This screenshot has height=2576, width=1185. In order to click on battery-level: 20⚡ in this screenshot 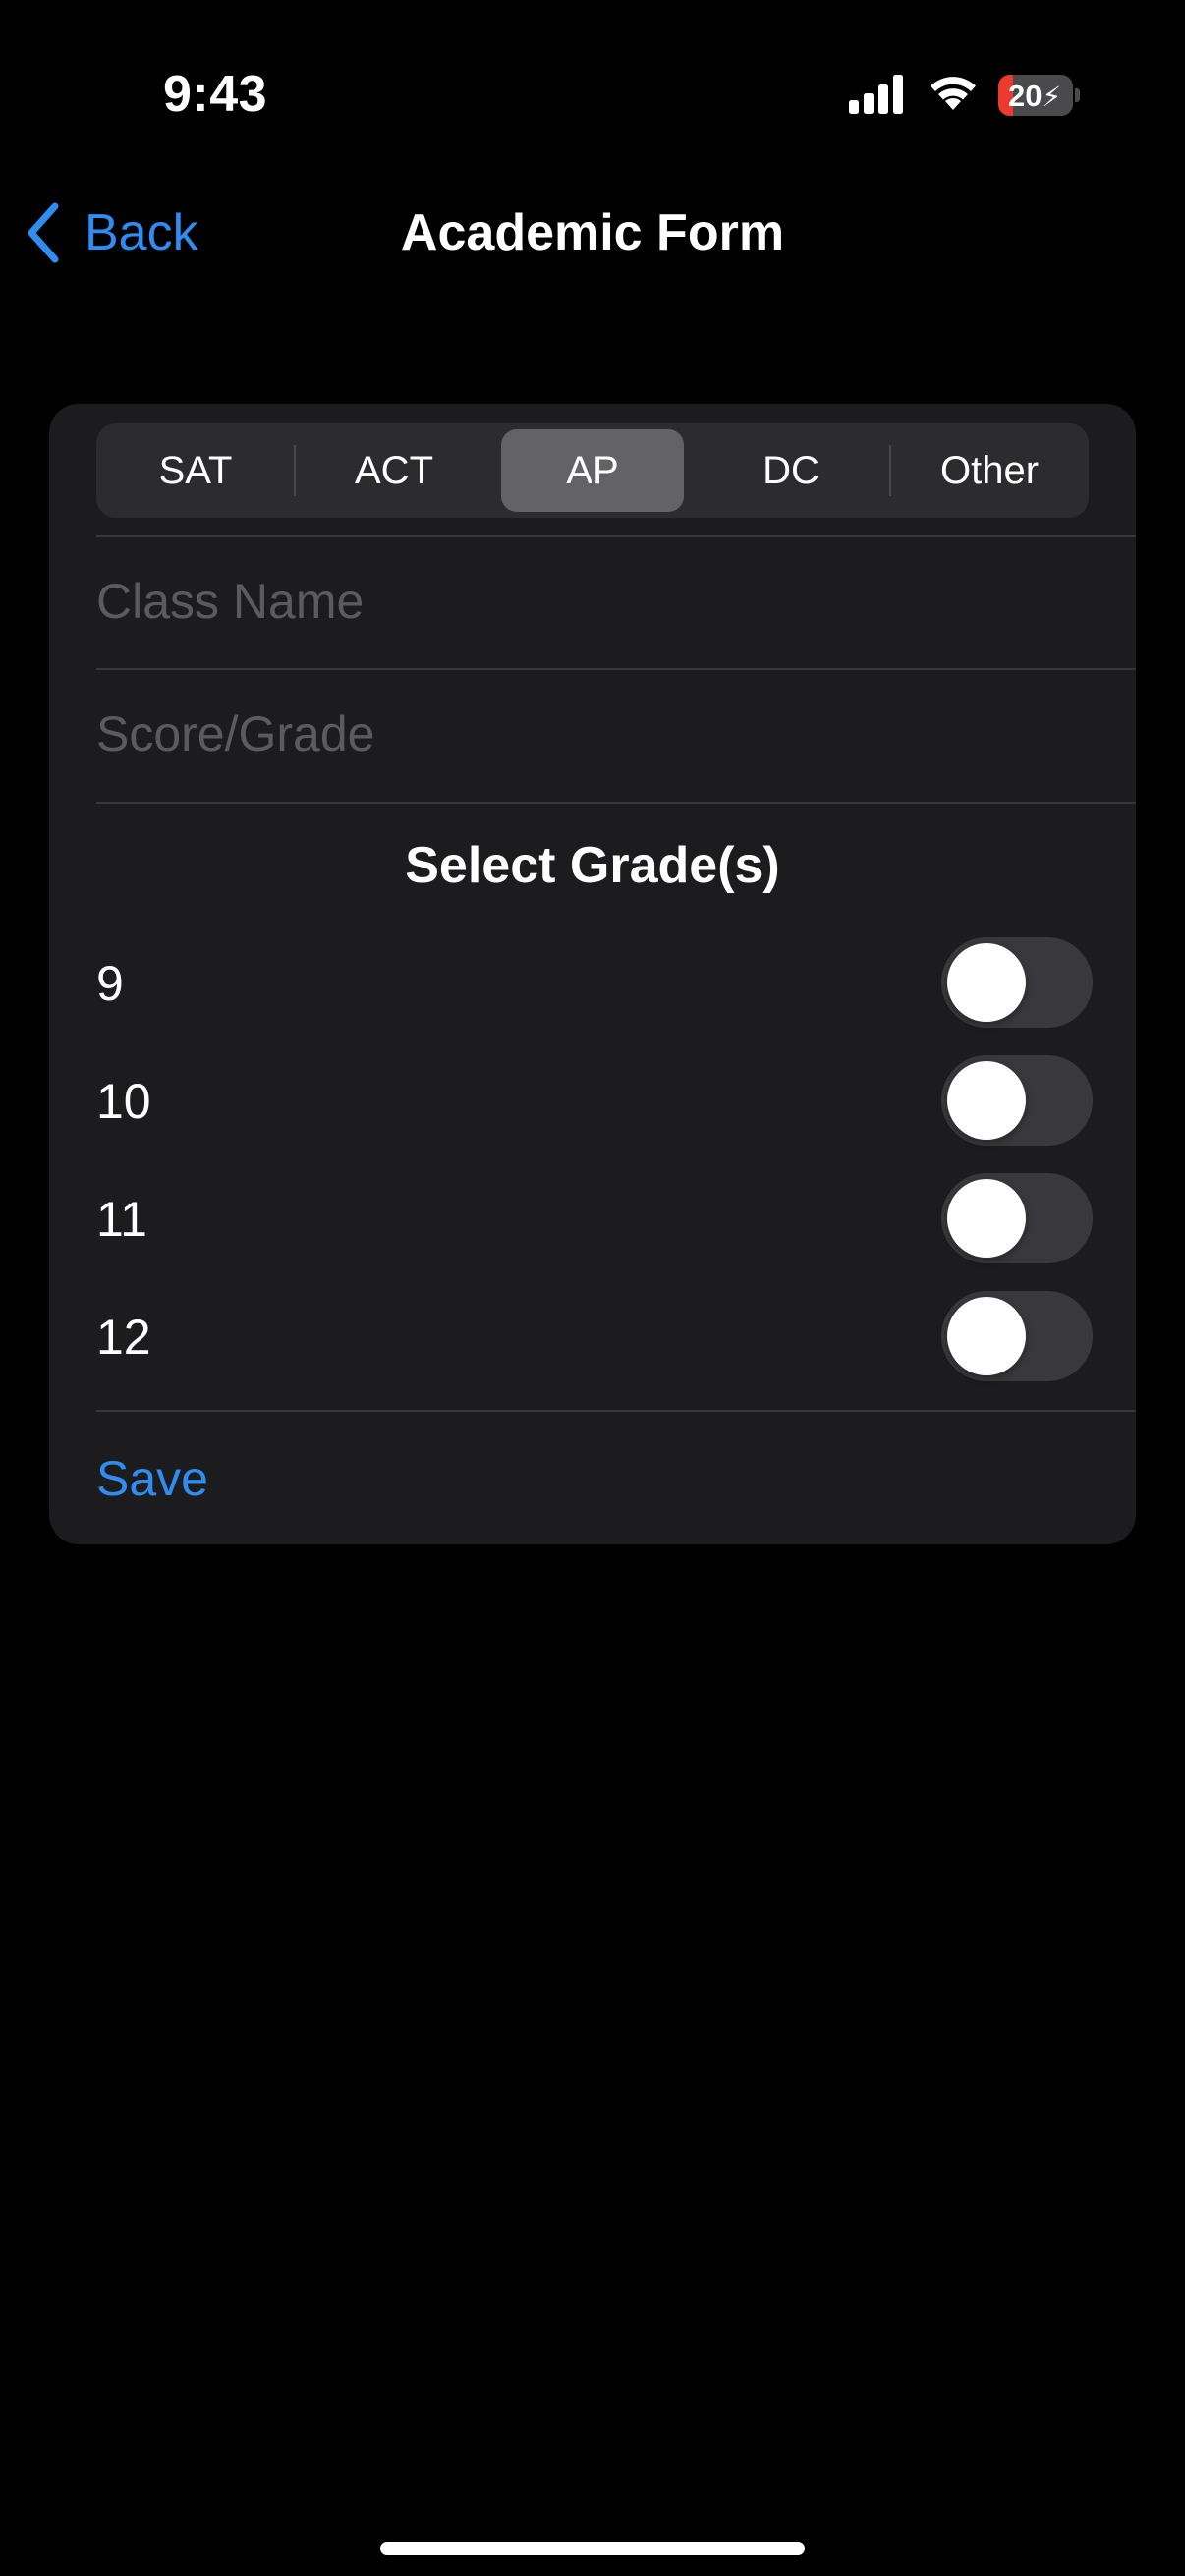, I will do `click(1035, 96)`.